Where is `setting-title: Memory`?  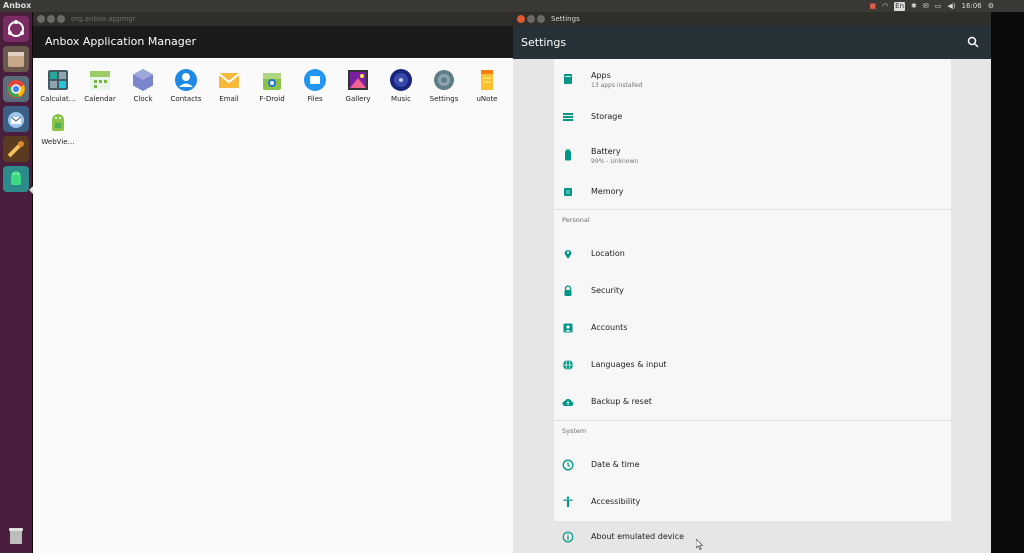
setting-title: Memory is located at coordinates (607, 191).